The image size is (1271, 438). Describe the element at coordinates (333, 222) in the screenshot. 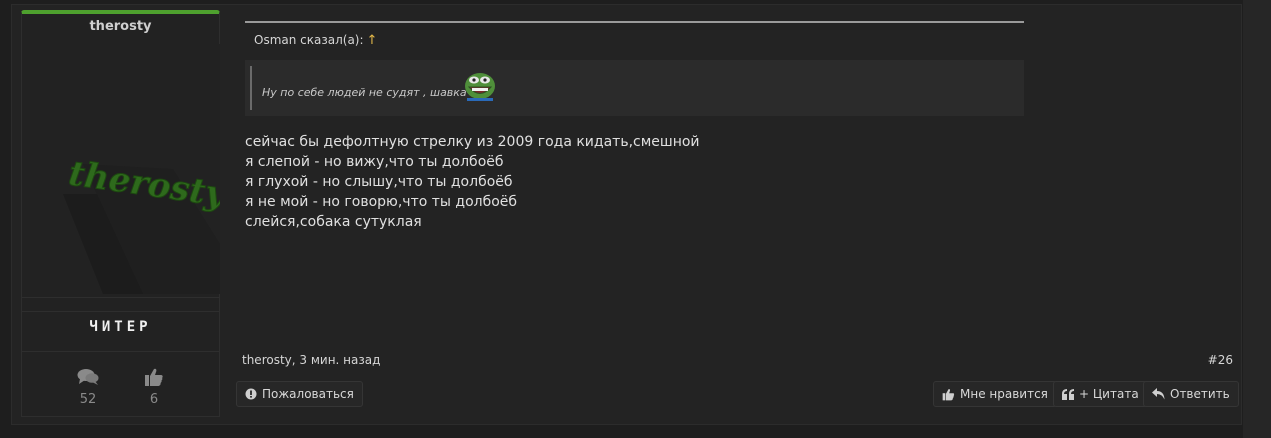

I see `message-line: слейся,собака сутуклая` at that location.